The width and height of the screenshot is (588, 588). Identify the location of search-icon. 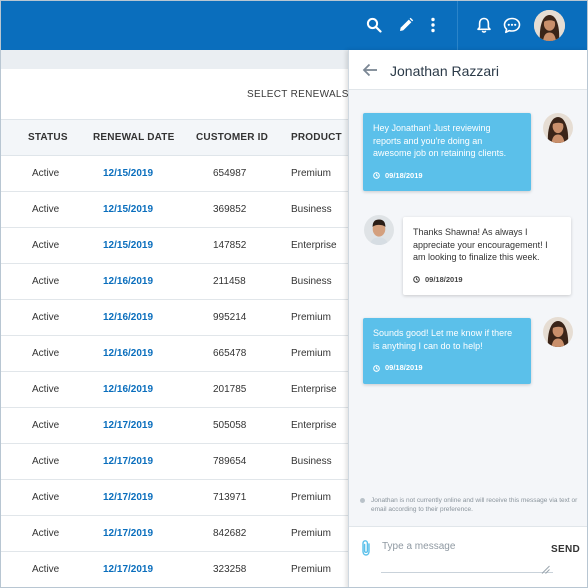
(374, 25).